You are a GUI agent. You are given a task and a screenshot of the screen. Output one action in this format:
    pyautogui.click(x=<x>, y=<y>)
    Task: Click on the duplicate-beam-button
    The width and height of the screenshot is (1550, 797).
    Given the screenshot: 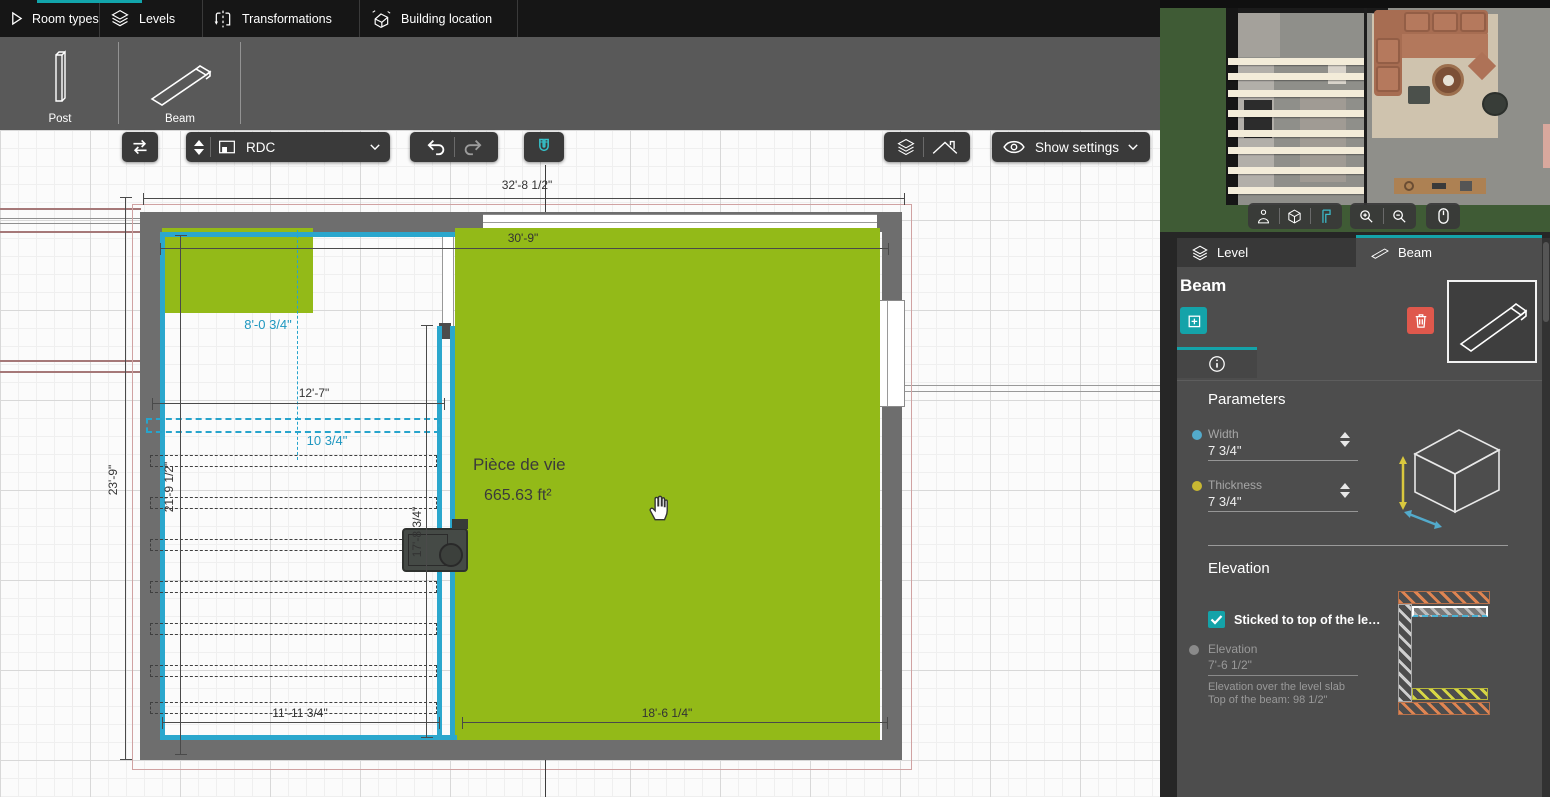 What is the action you would take?
    pyautogui.click(x=1193, y=320)
    